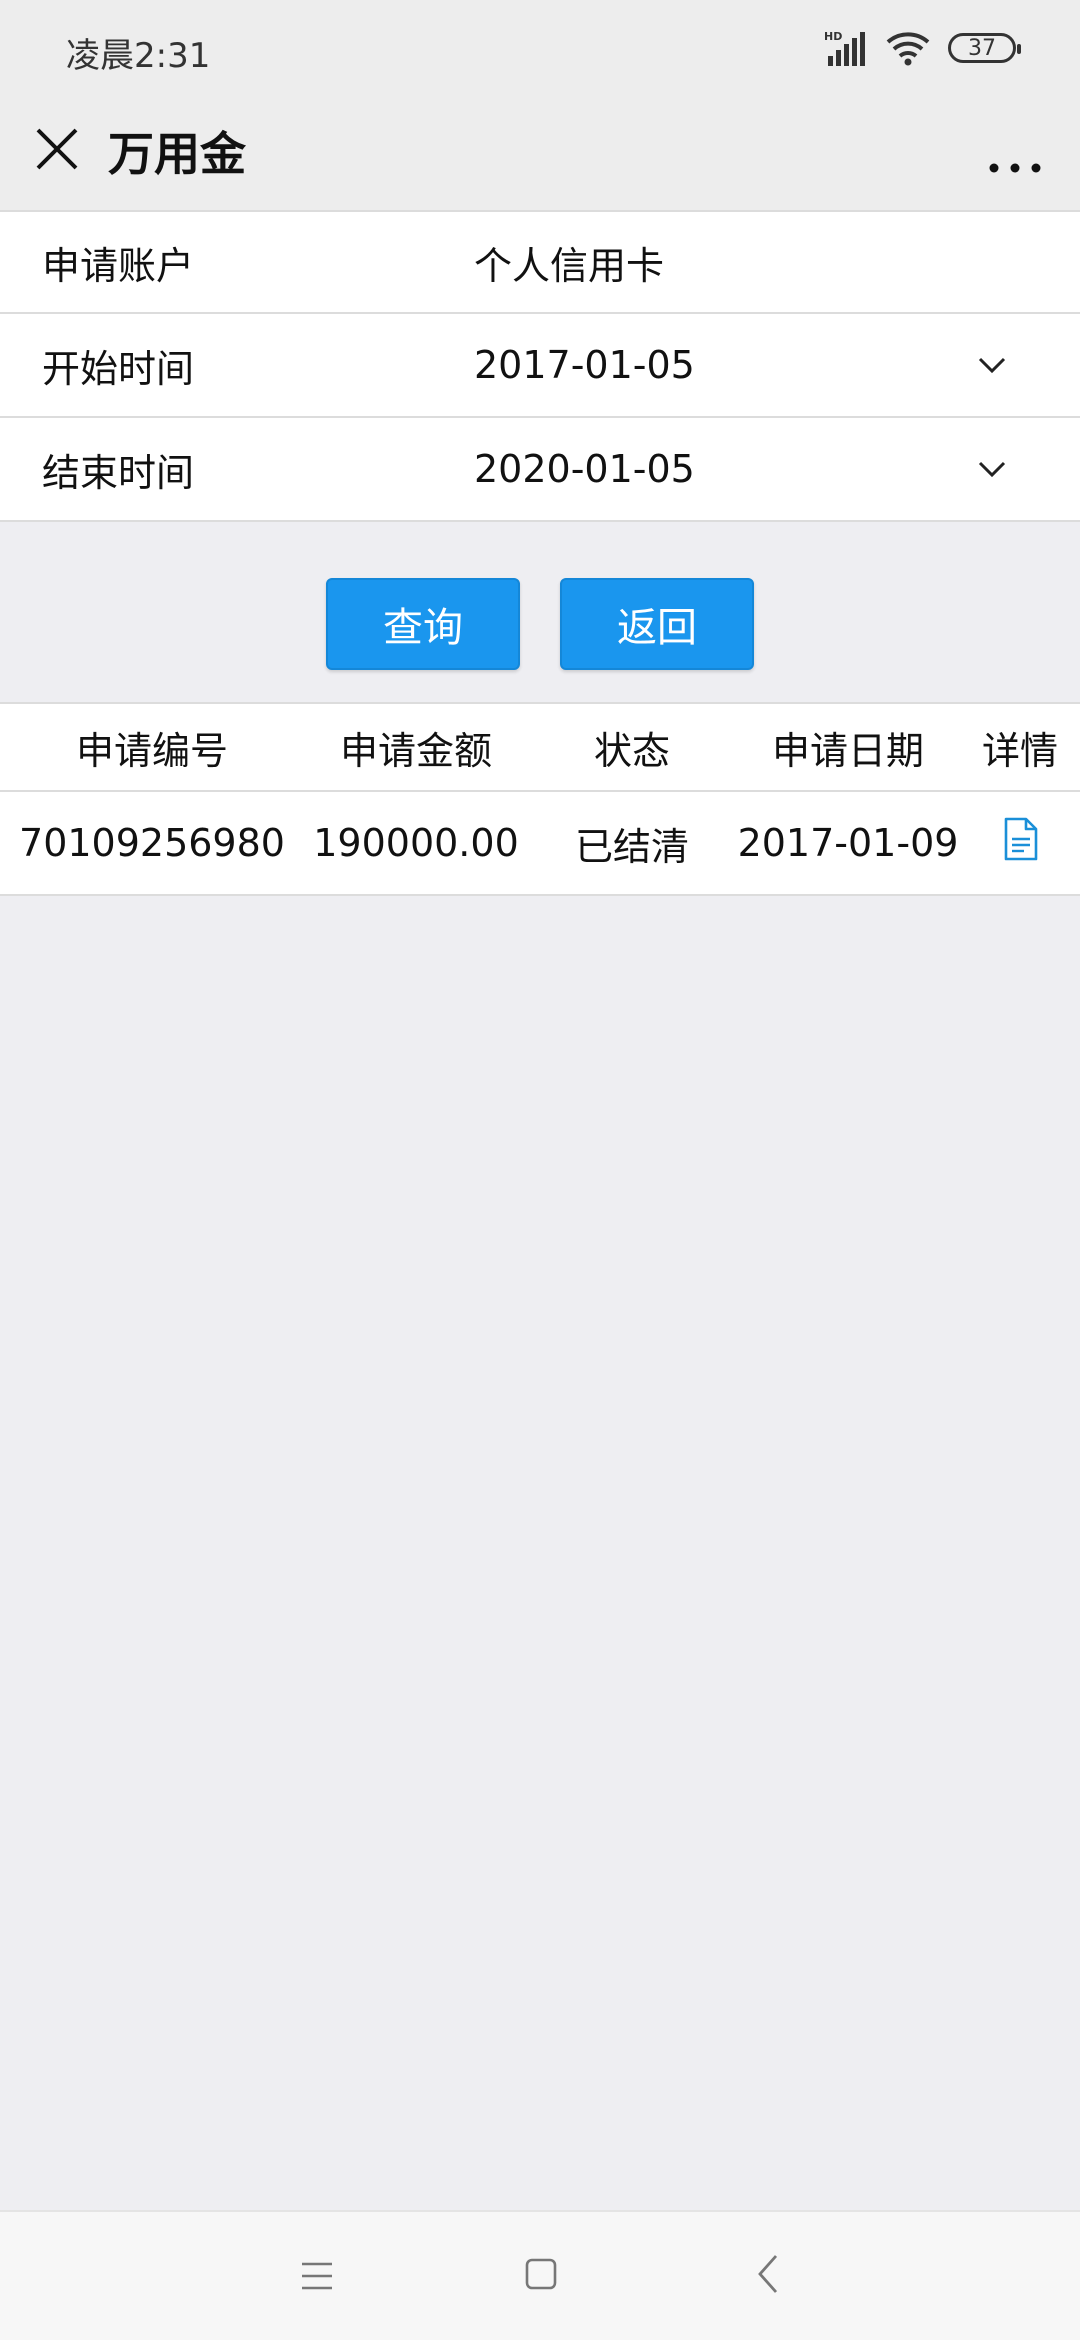 The image size is (1080, 2340). I want to click on more-icon, so click(1015, 154).